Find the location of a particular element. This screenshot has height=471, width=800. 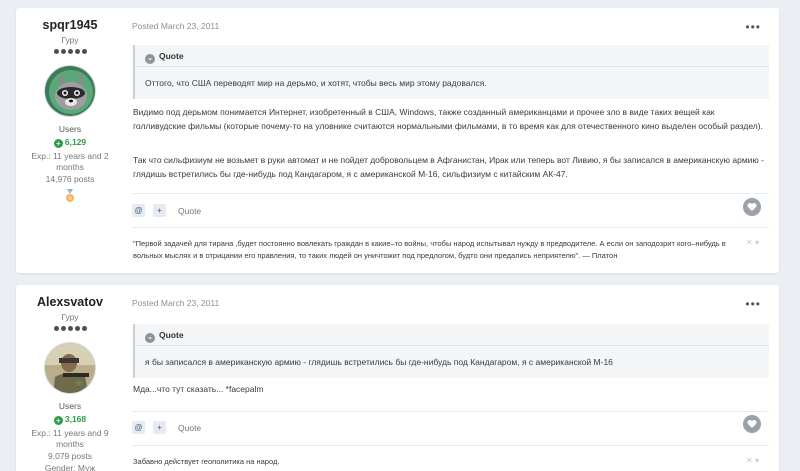

reputation: +3,168 is located at coordinates (70, 419).